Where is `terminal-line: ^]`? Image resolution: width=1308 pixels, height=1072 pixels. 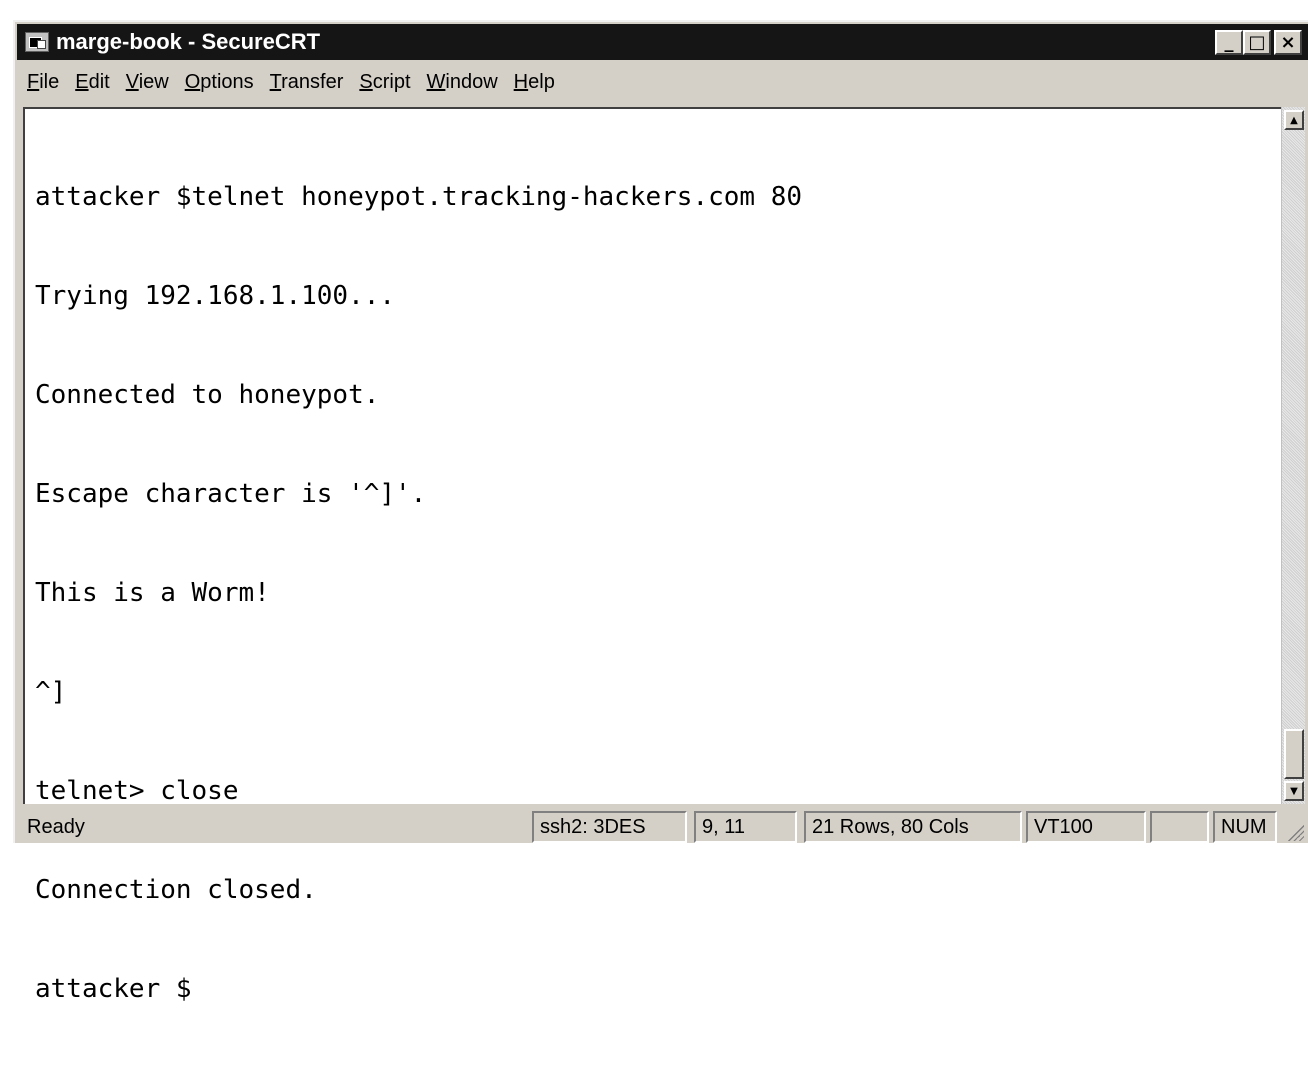
terminal-line: ^] is located at coordinates (51, 692).